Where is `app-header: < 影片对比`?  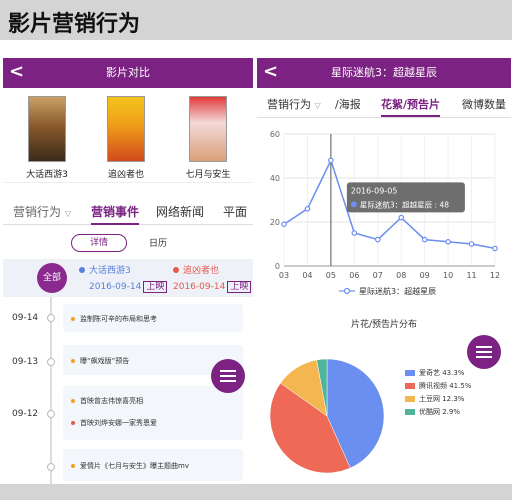
app-header: < 影片对比 is located at coordinates (128, 73).